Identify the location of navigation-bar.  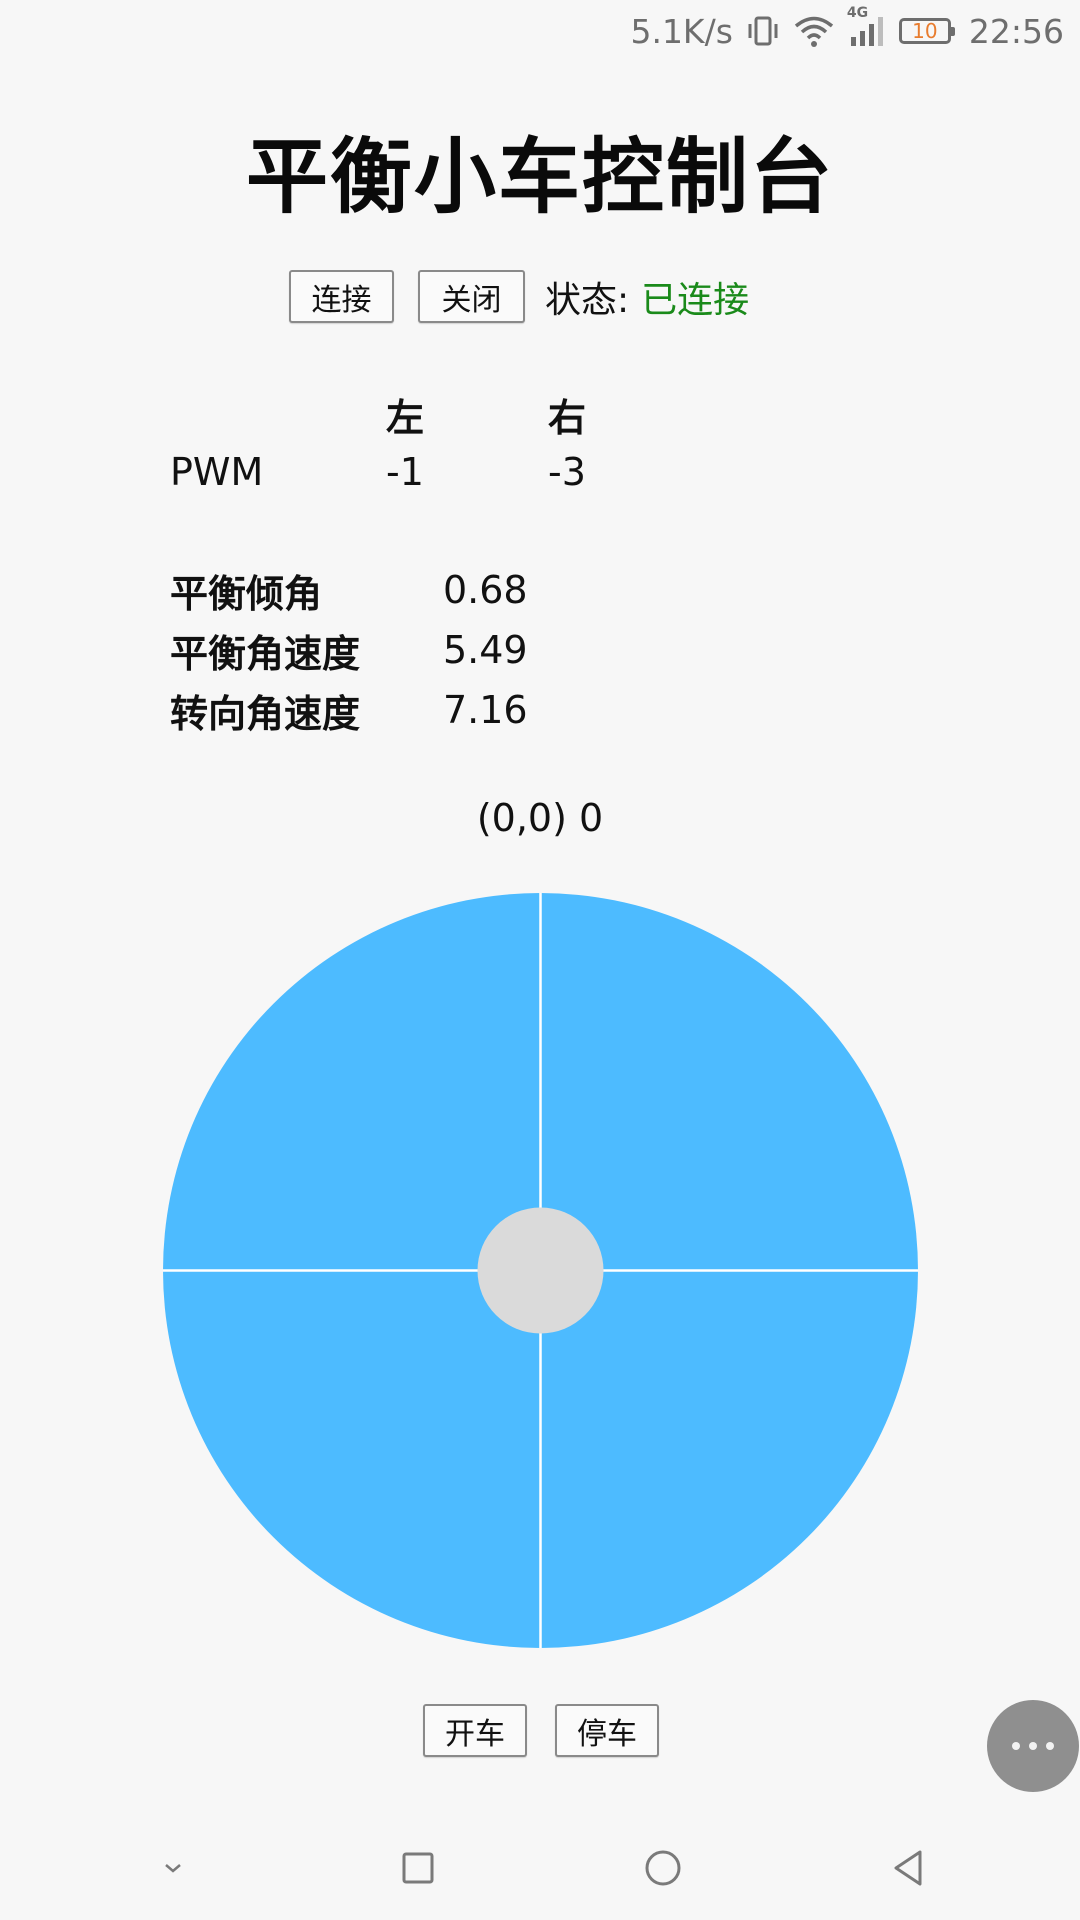
(540, 1868).